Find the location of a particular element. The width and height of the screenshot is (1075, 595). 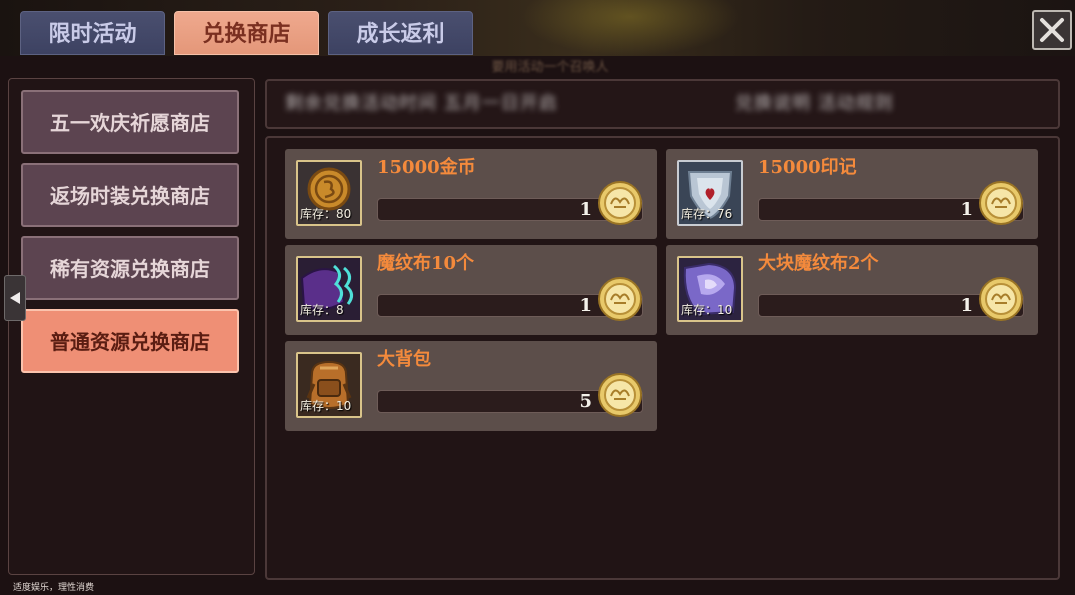

item-card: 库存：8 魔纹布10个 1 is located at coordinates (471, 290).